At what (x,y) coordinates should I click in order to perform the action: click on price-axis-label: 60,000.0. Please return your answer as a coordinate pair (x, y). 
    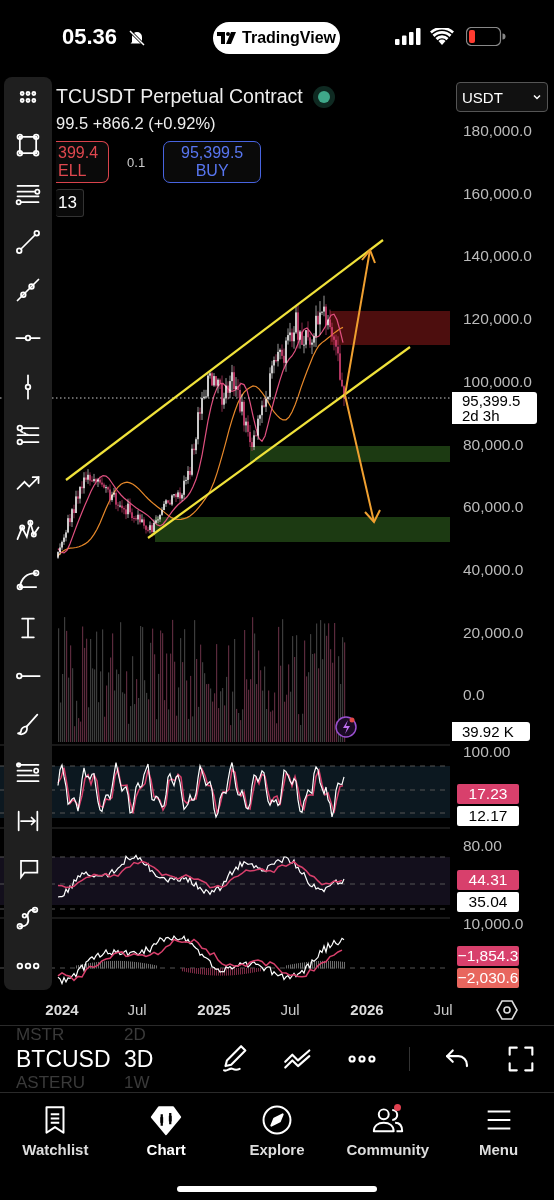
    Looking at the image, I should click on (493, 507).